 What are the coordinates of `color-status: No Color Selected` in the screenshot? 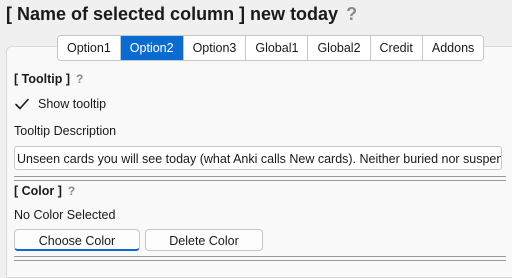 It's located at (65, 215).